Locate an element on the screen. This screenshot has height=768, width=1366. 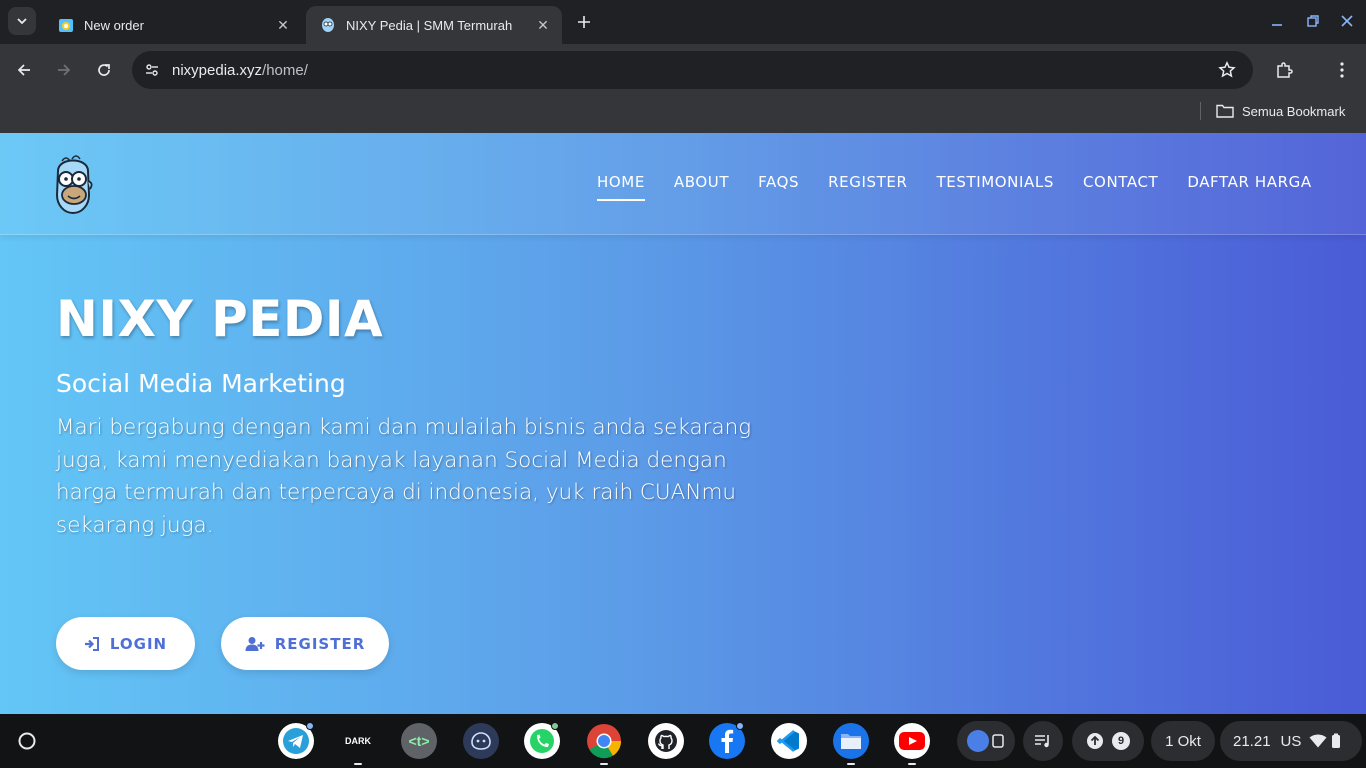
more-vert-icon is located at coordinates (1342, 70).